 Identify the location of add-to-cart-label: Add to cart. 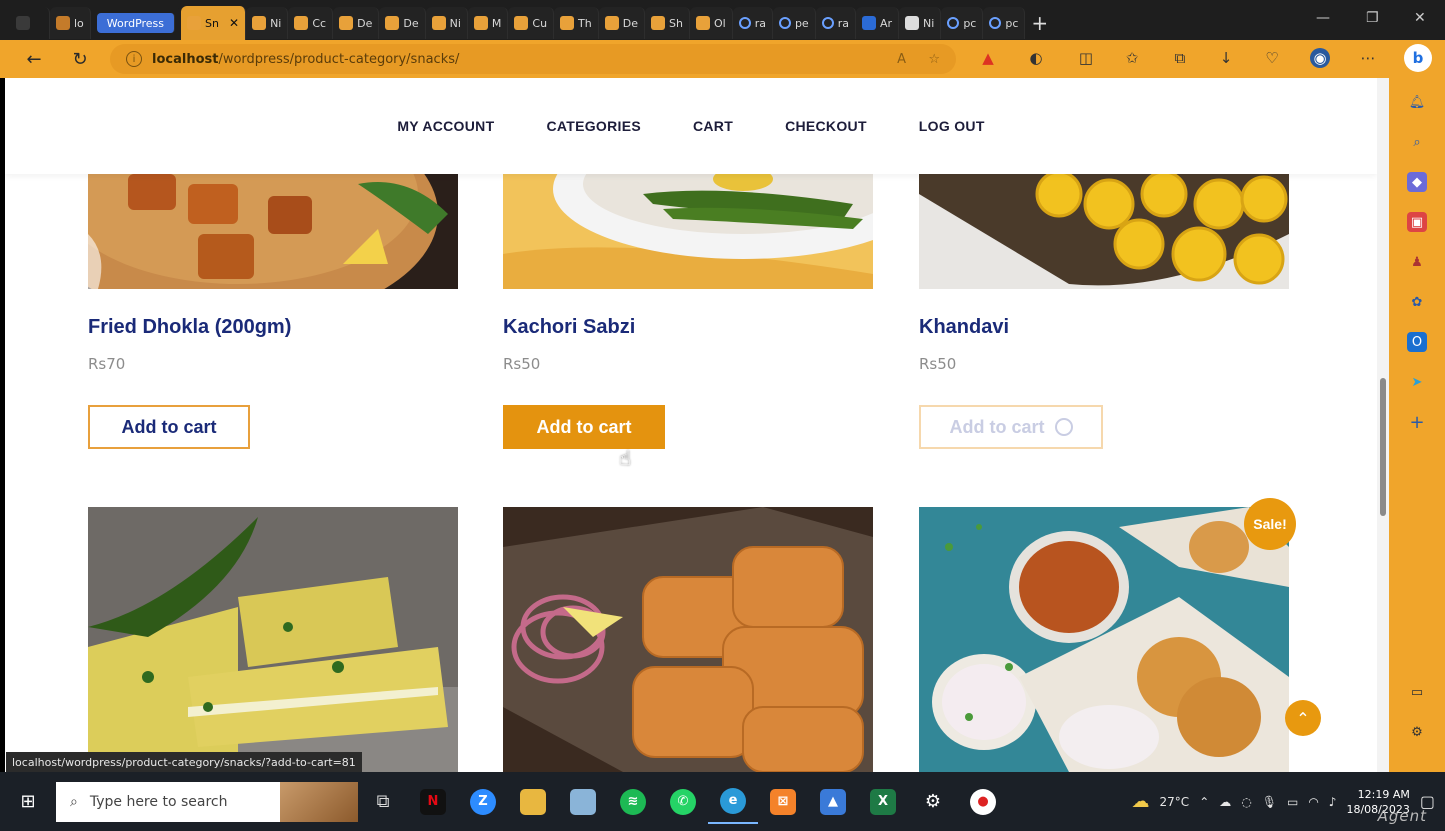
(169, 426).